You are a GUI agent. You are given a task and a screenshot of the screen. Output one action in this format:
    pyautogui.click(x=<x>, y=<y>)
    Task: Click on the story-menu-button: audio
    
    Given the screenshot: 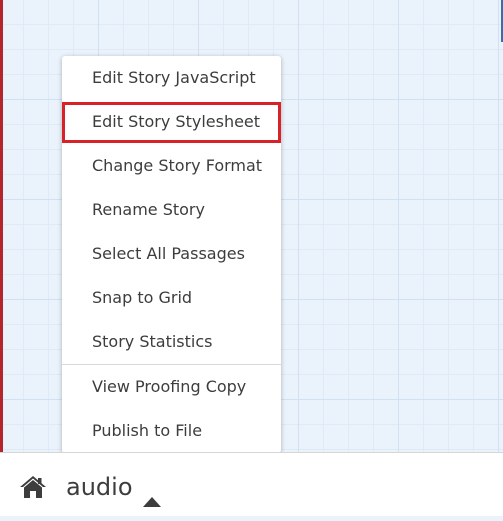 What is the action you would take?
    pyautogui.click(x=114, y=487)
    